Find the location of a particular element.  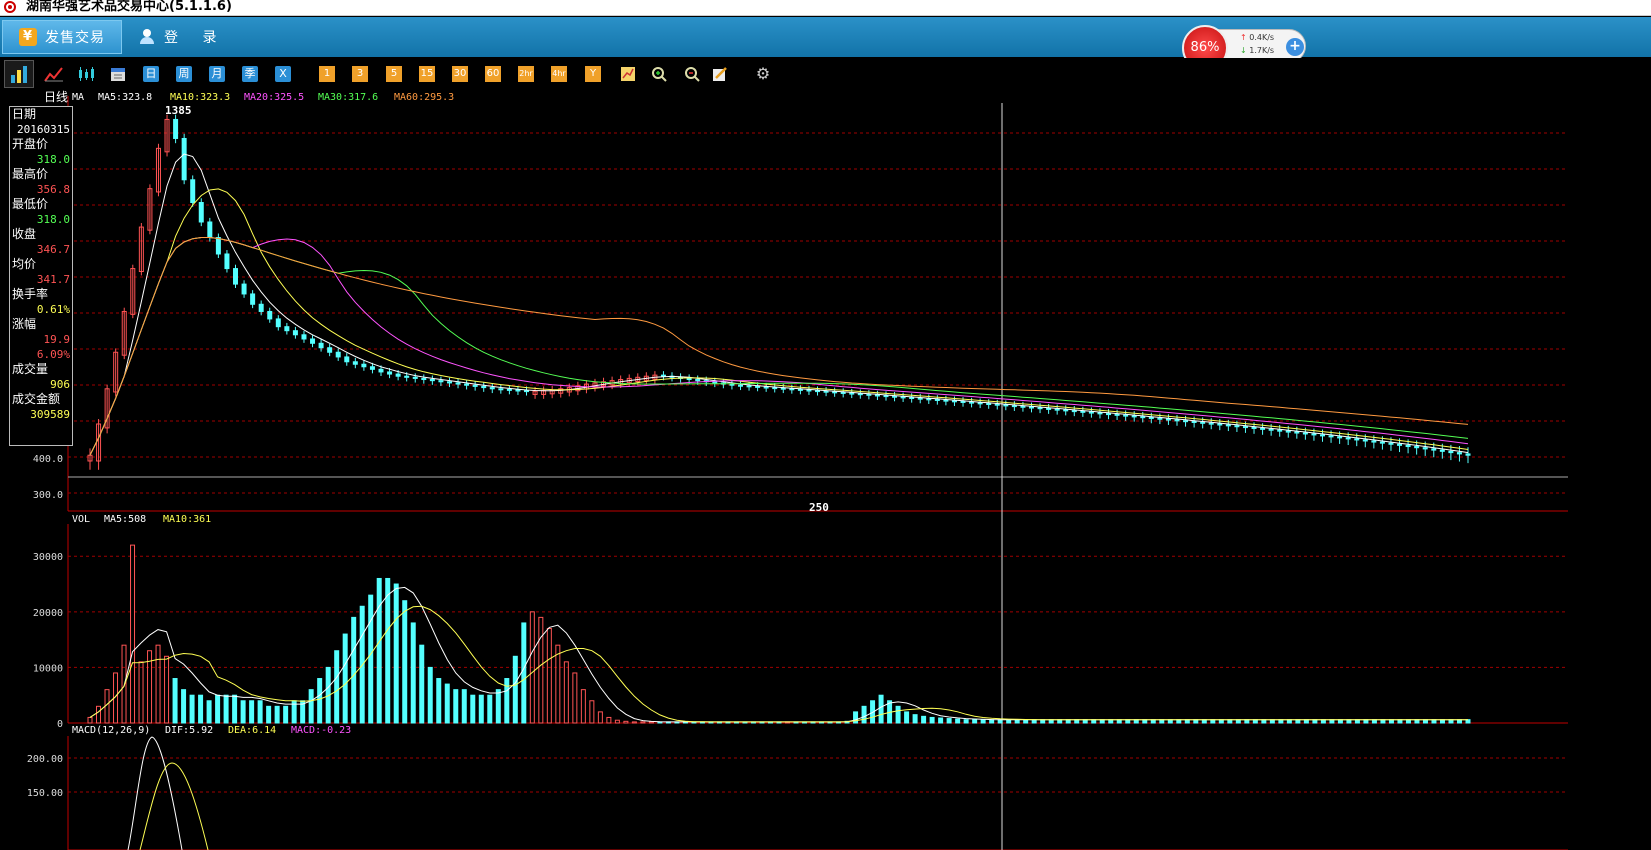

period-button-4: X is located at coordinates (283, 74).